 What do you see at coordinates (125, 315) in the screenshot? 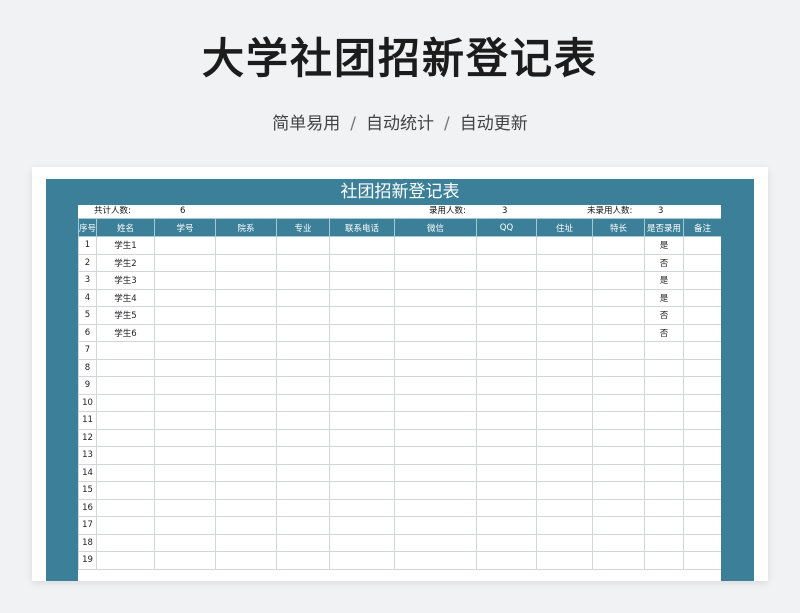
I see `table-cell: 学生5` at bounding box center [125, 315].